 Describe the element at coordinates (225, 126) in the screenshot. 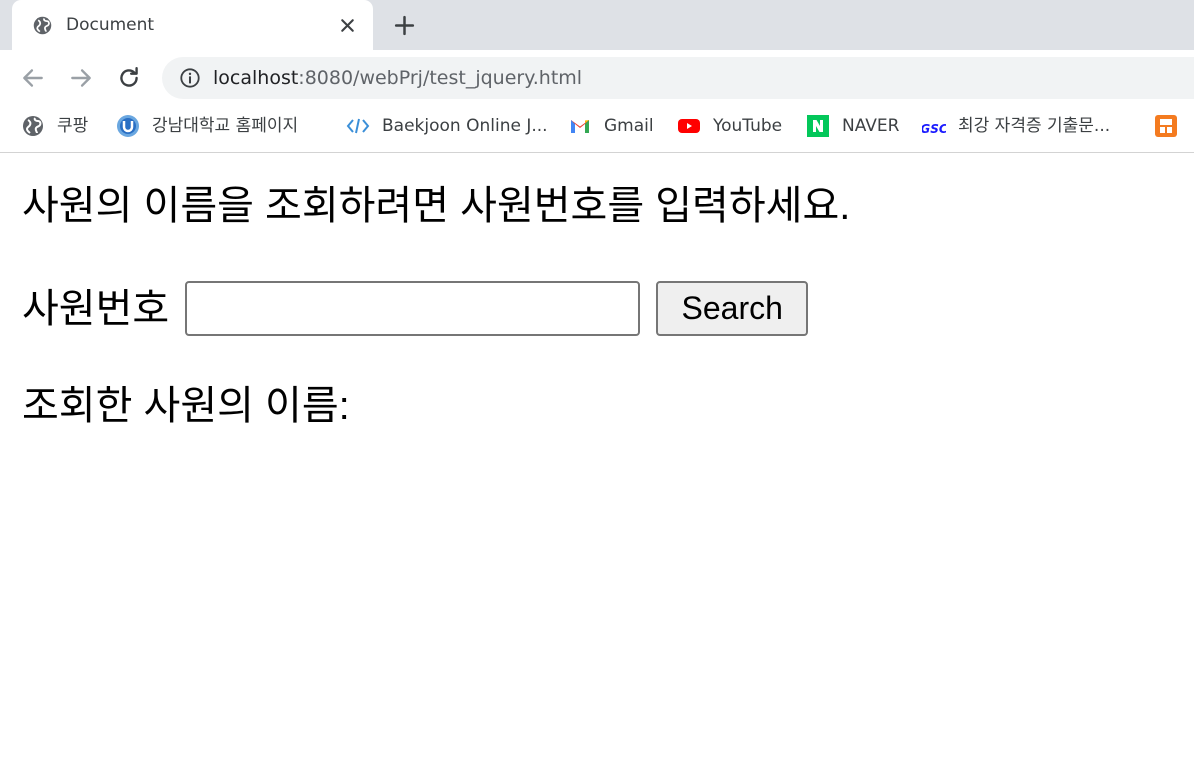

I see `bookmark-label: 강남대학교 홈페이지` at that location.